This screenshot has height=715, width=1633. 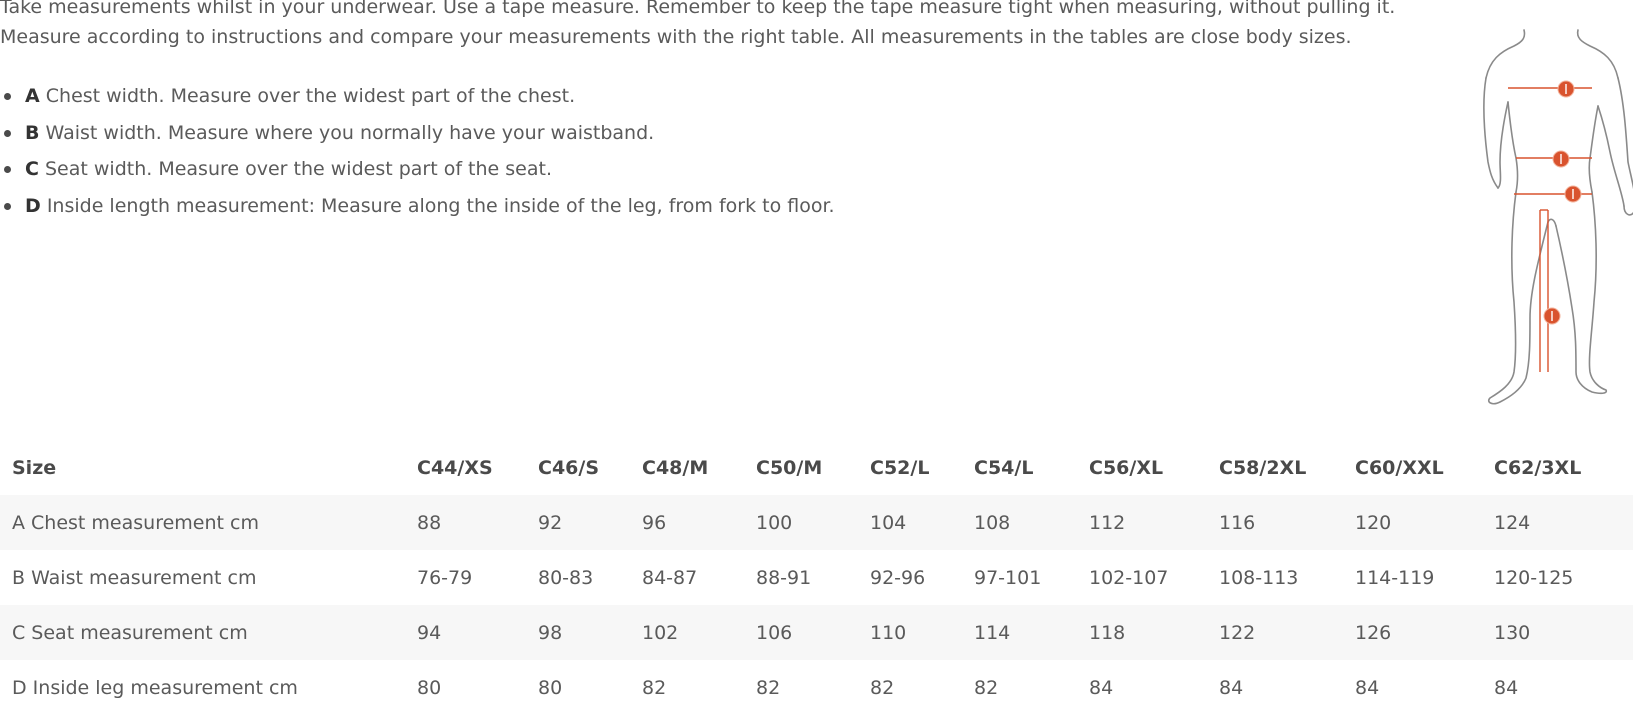 I want to click on row-label: A Chest measurement cm, so click(x=202, y=522).